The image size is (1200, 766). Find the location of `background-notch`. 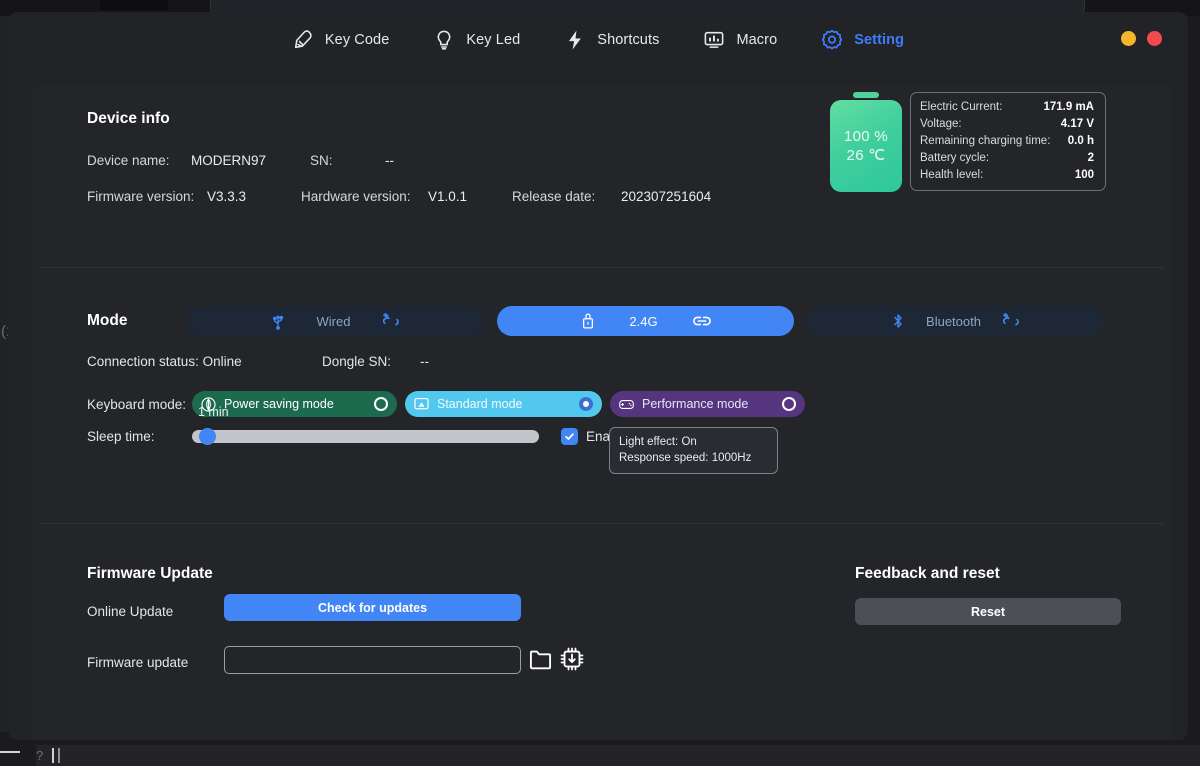

background-notch is located at coordinates (134, 5).